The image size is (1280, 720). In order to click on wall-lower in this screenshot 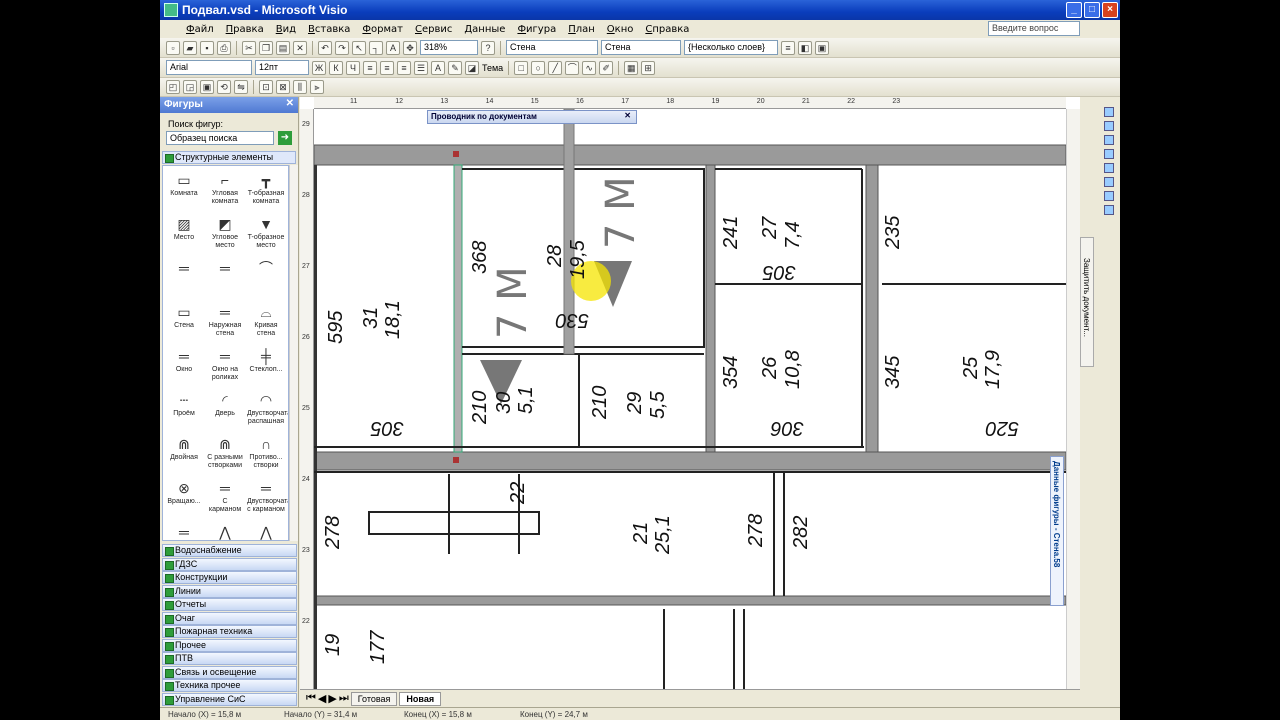, I will do `click(690, 600)`.